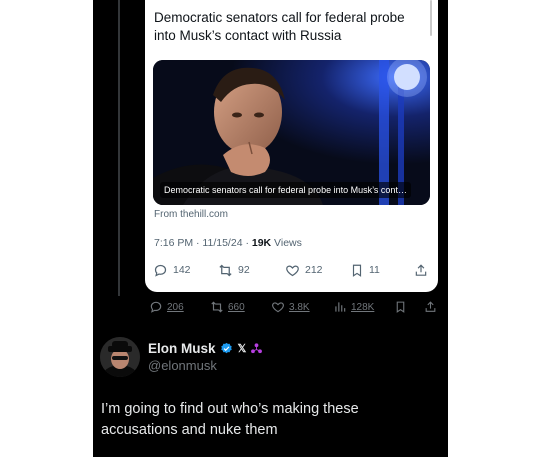 The height and width of the screenshot is (457, 548). What do you see at coordinates (340, 307) in the screenshot?
I see `views-icon` at bounding box center [340, 307].